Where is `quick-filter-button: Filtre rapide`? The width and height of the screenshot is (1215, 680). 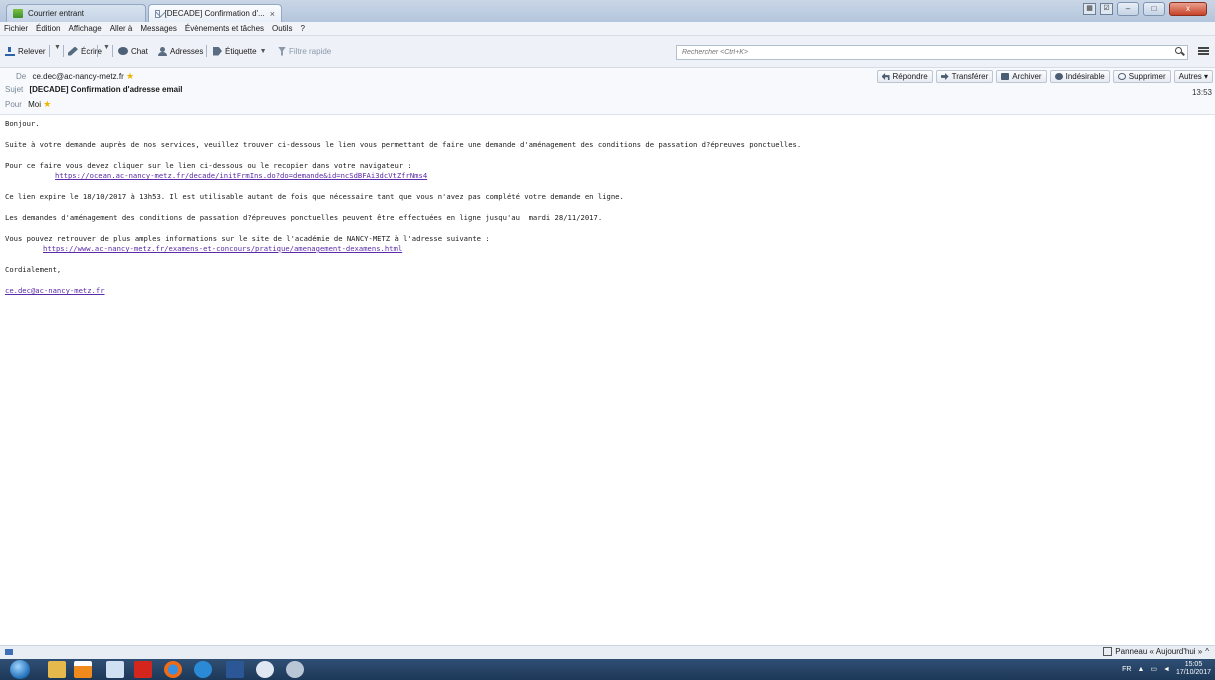 quick-filter-button: Filtre rapide is located at coordinates (304, 51).